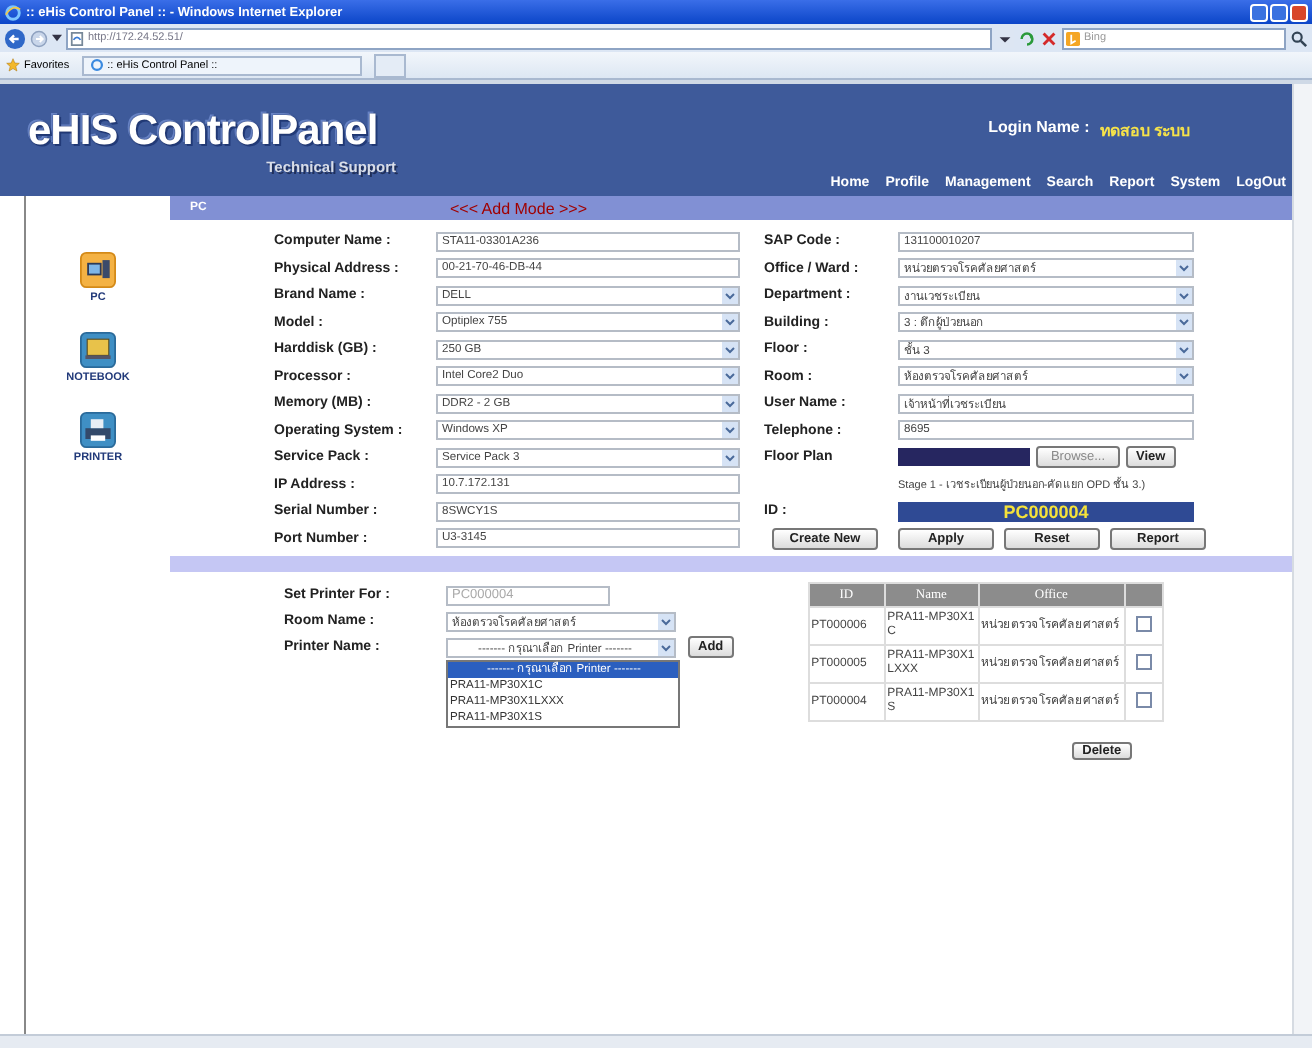 The image size is (1312, 1048). What do you see at coordinates (1299, 38) in the screenshot?
I see `search-icon` at bounding box center [1299, 38].